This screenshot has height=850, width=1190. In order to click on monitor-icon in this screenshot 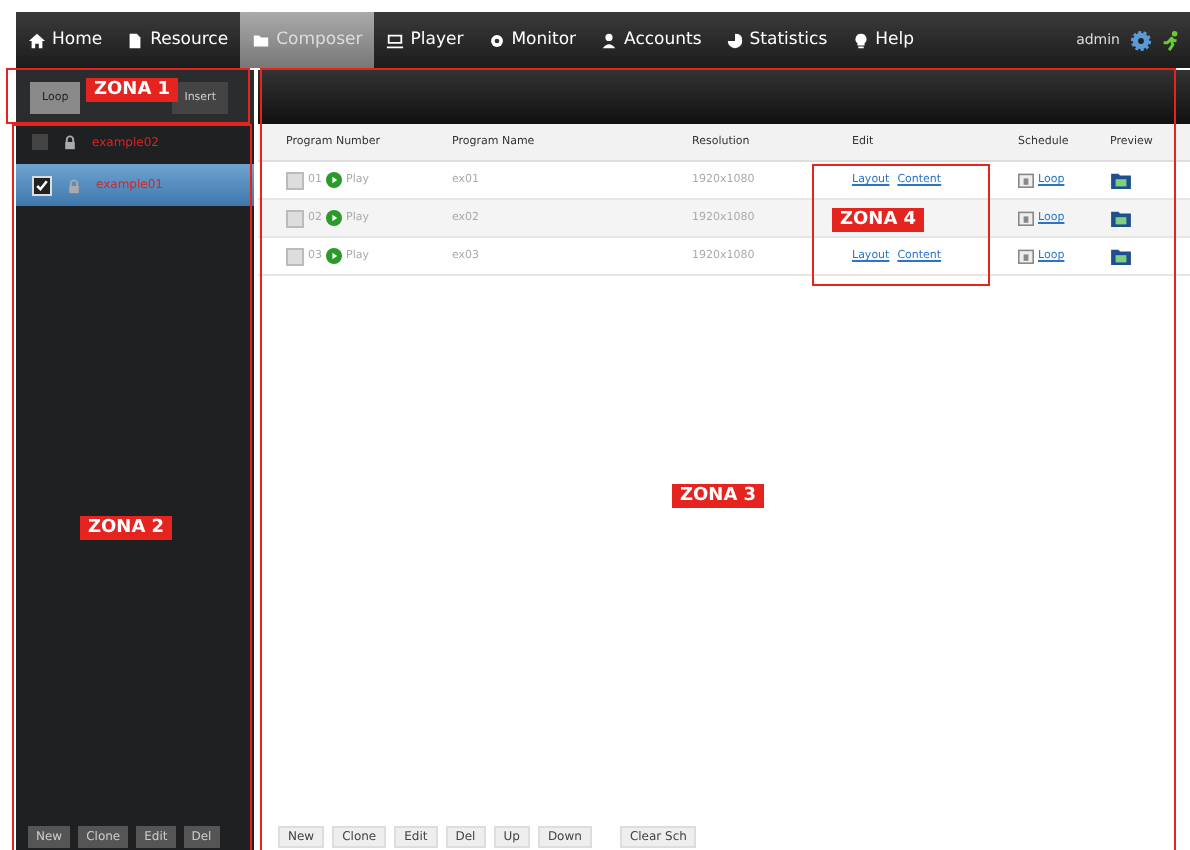, I will do `click(395, 40)`.